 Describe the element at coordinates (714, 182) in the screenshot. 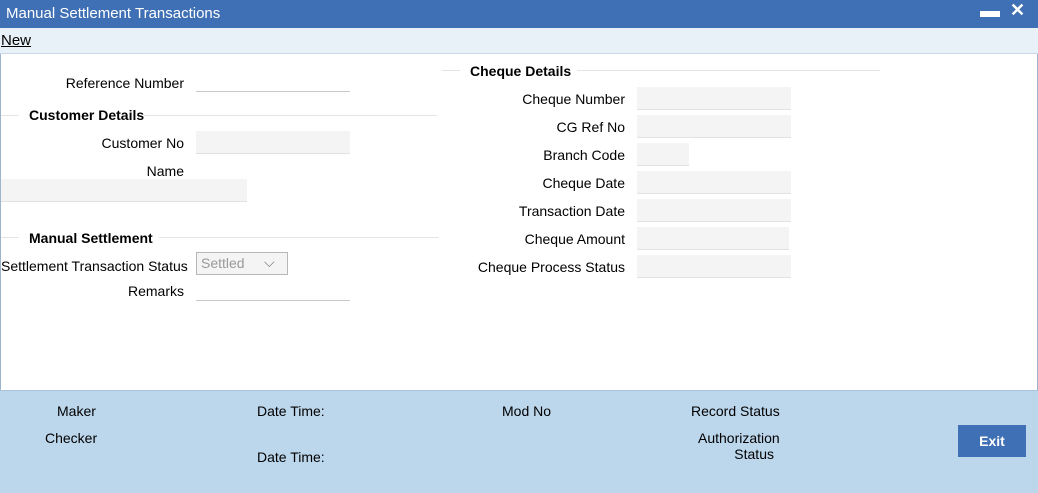

I see `cheque-date-field` at that location.